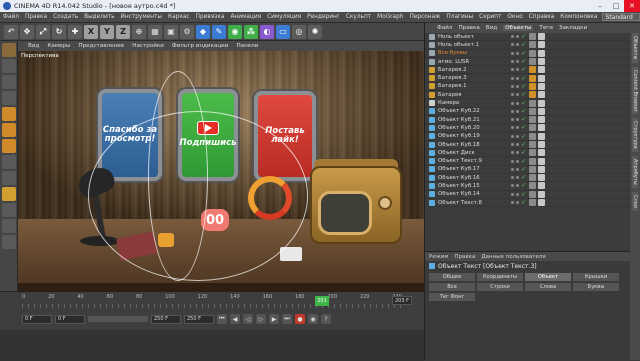 Image resolution: width=640 pixels, height=361 pixels. Describe the element at coordinates (8, 98) in the screenshot. I see `workplane-icon` at that location.